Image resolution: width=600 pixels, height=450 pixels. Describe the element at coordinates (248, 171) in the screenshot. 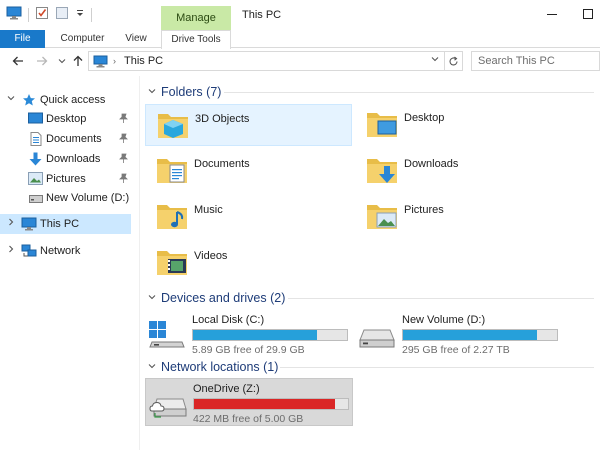

I see `folder-documents: Documents` at that location.